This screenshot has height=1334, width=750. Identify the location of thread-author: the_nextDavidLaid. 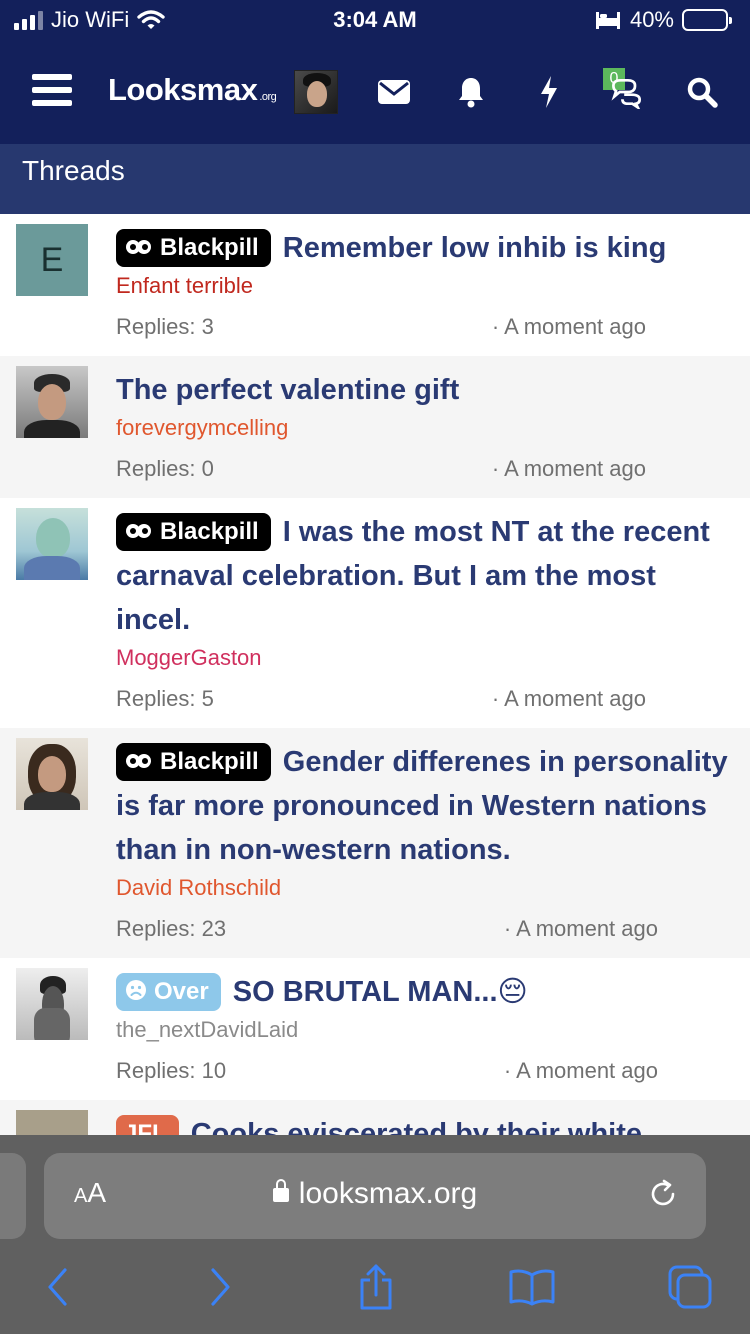
(423, 1030).